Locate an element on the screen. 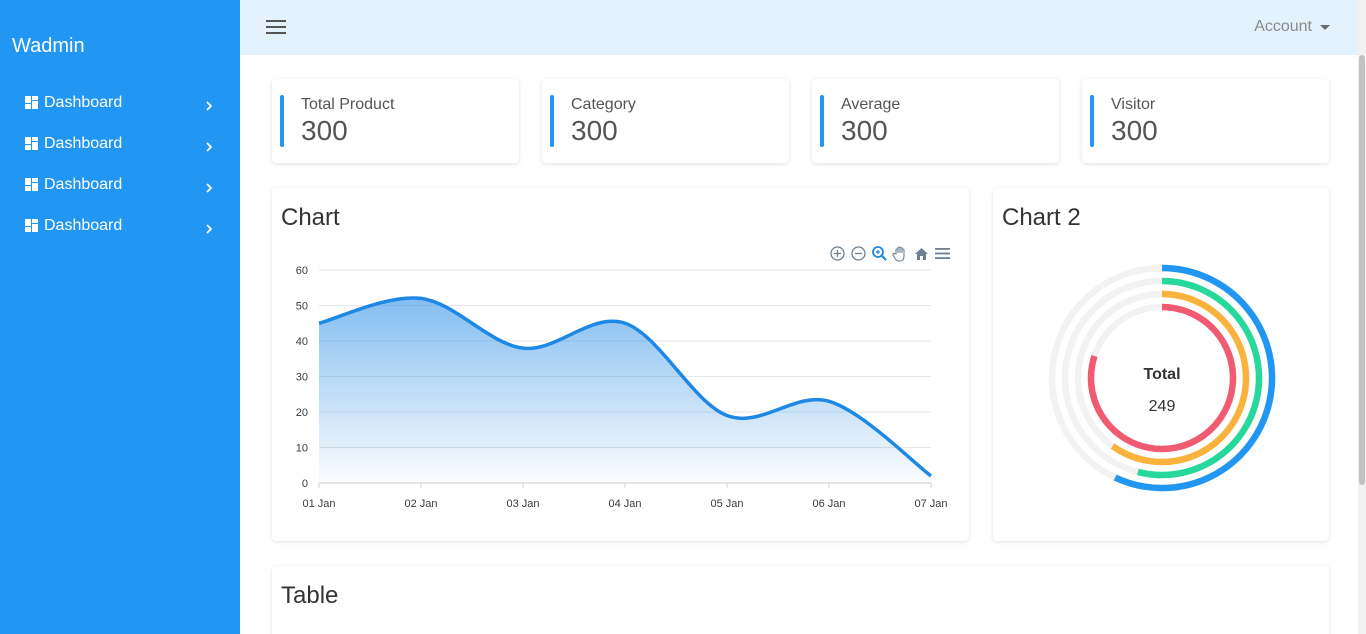 The width and height of the screenshot is (1366, 634). stat-label: Visitor is located at coordinates (1133, 104).